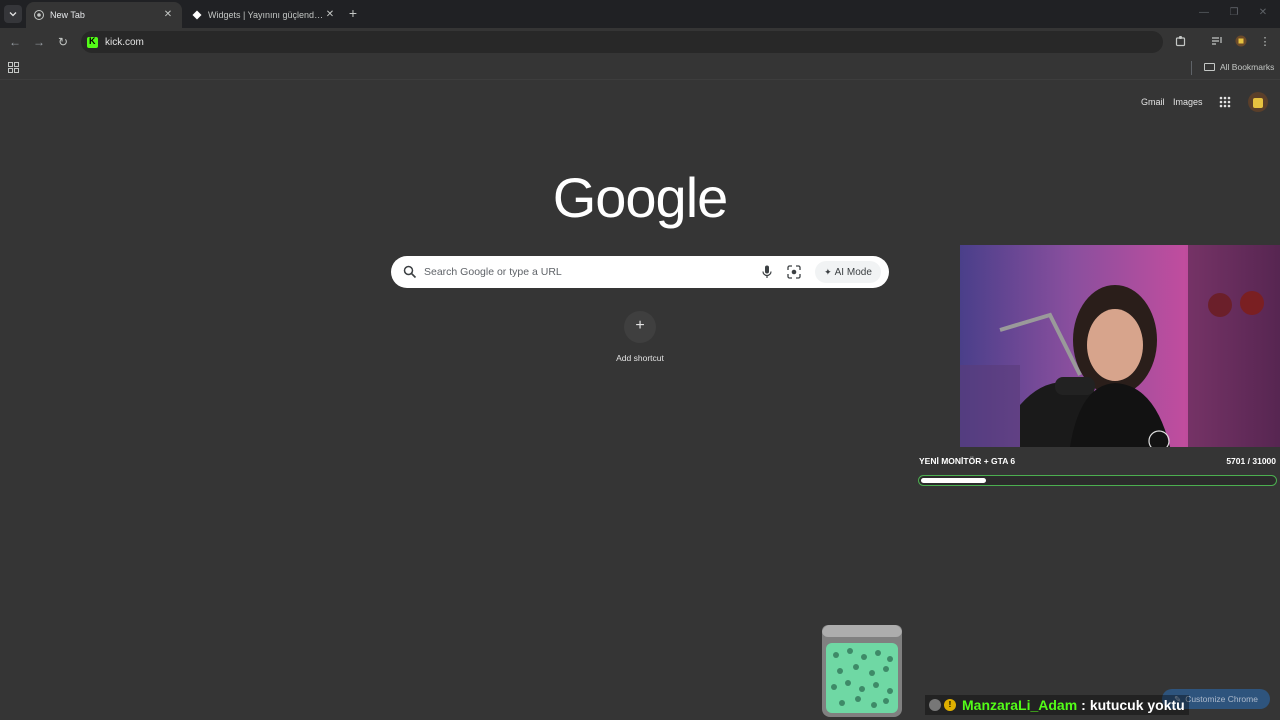 This screenshot has height=720, width=1280. Describe the element at coordinates (640, 327) in the screenshot. I see `add-shortcut-button: +` at that location.